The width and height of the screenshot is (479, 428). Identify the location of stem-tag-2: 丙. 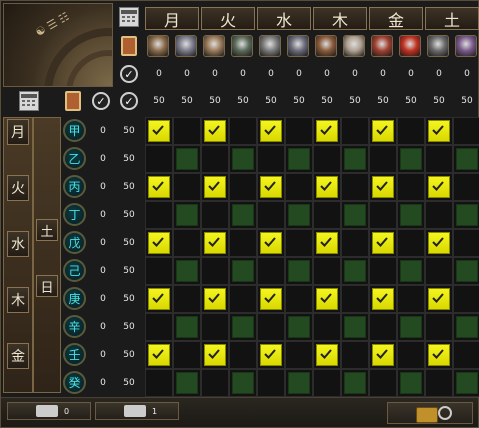
(74, 186).